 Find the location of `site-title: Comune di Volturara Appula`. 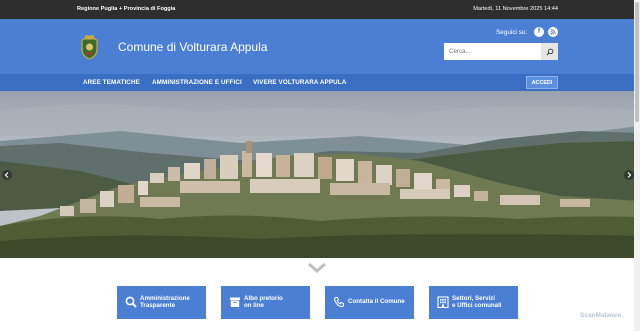

site-title: Comune di Volturara Appula is located at coordinates (192, 47).